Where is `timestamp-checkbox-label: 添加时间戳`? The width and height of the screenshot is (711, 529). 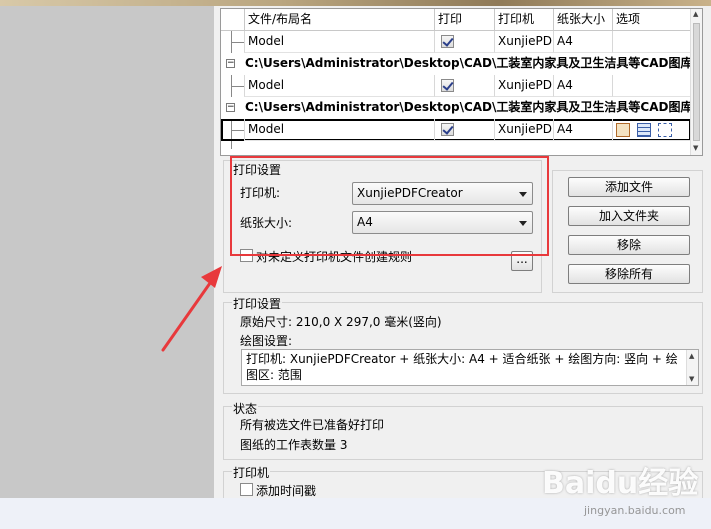 timestamp-checkbox-label: 添加时间戳 is located at coordinates (286, 491).